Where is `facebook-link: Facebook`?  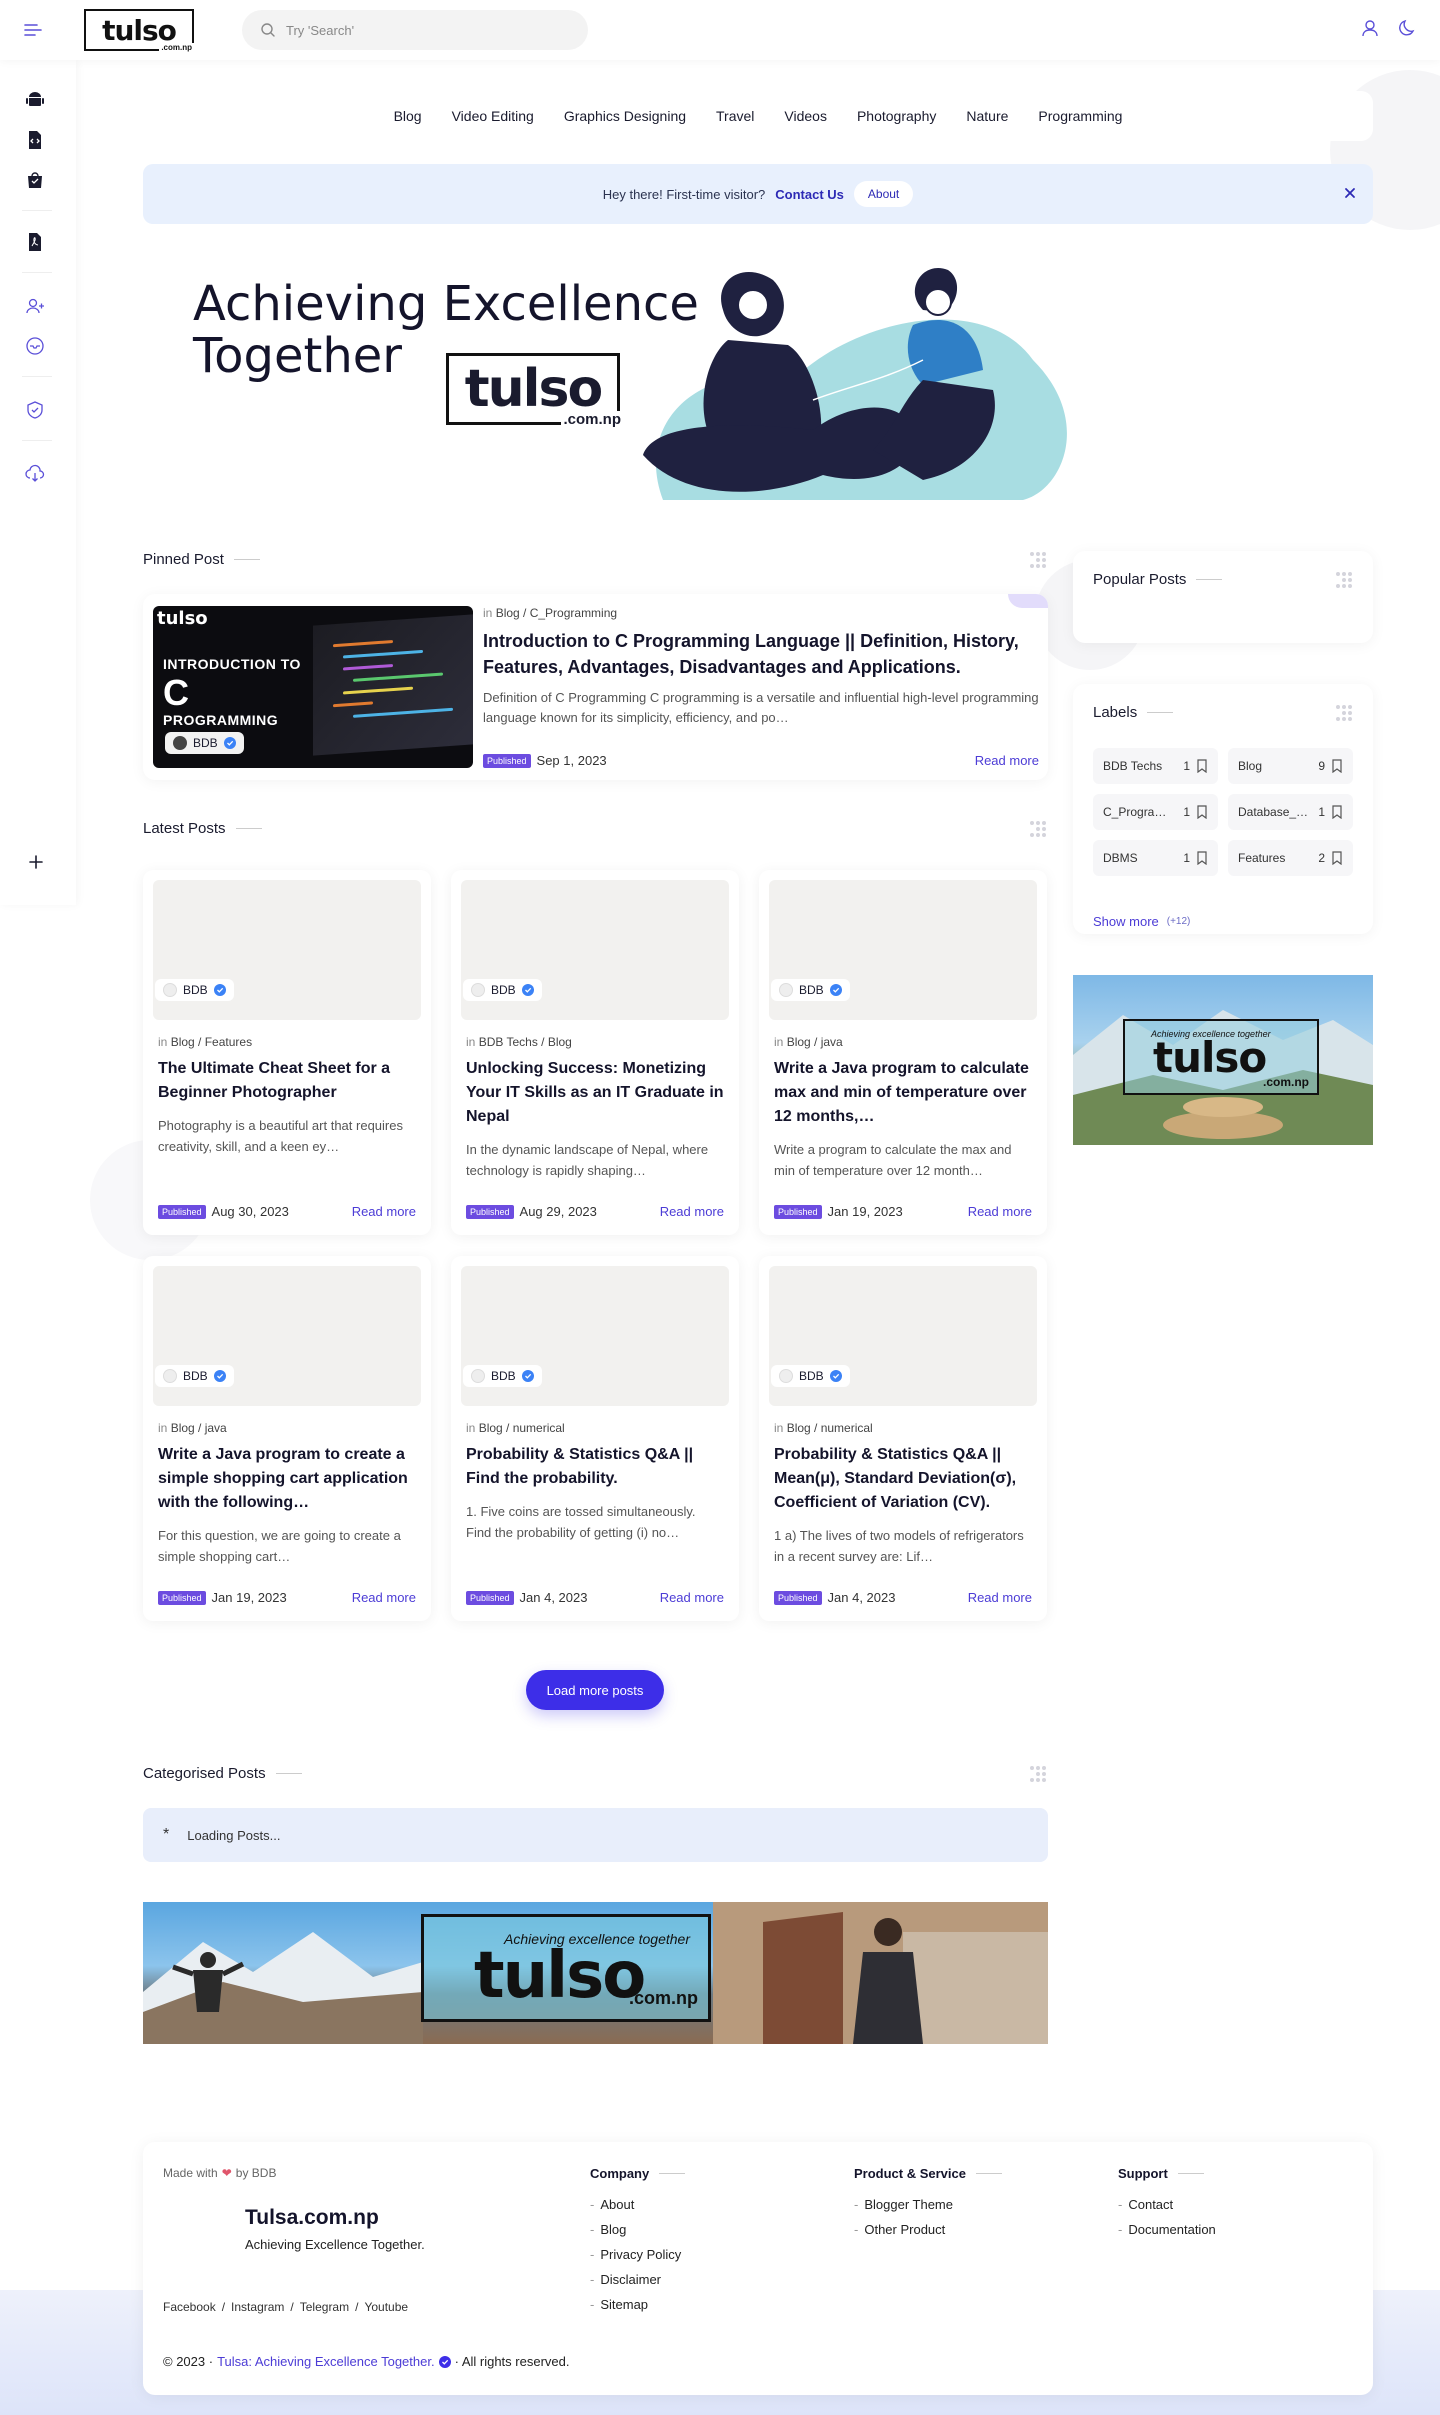
facebook-link: Facebook is located at coordinates (189, 2307).